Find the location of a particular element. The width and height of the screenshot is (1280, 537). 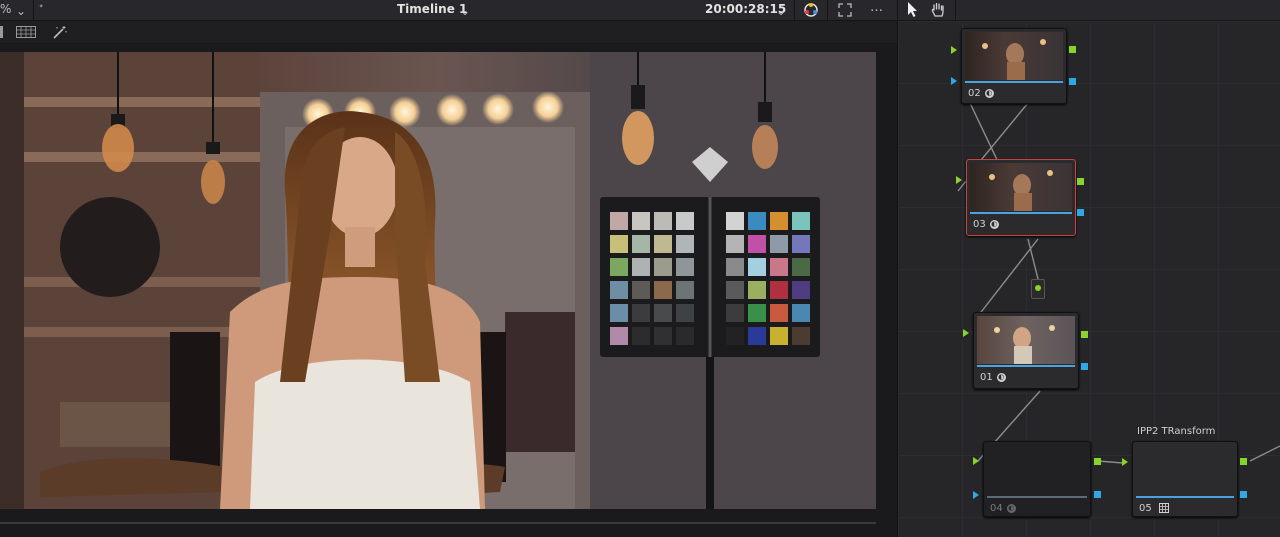

fullscreen-icon is located at coordinates (845, 10).